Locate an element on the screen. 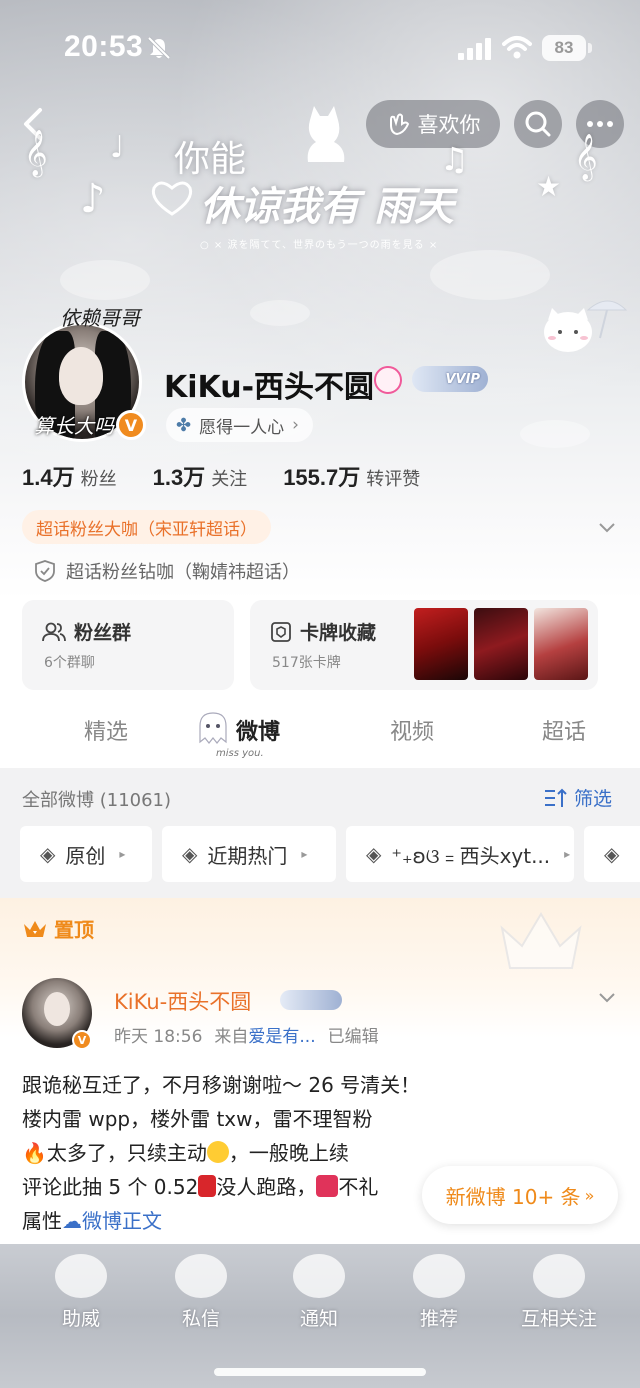 The height and width of the screenshot is (1388, 640). search-icon is located at coordinates (538, 124).